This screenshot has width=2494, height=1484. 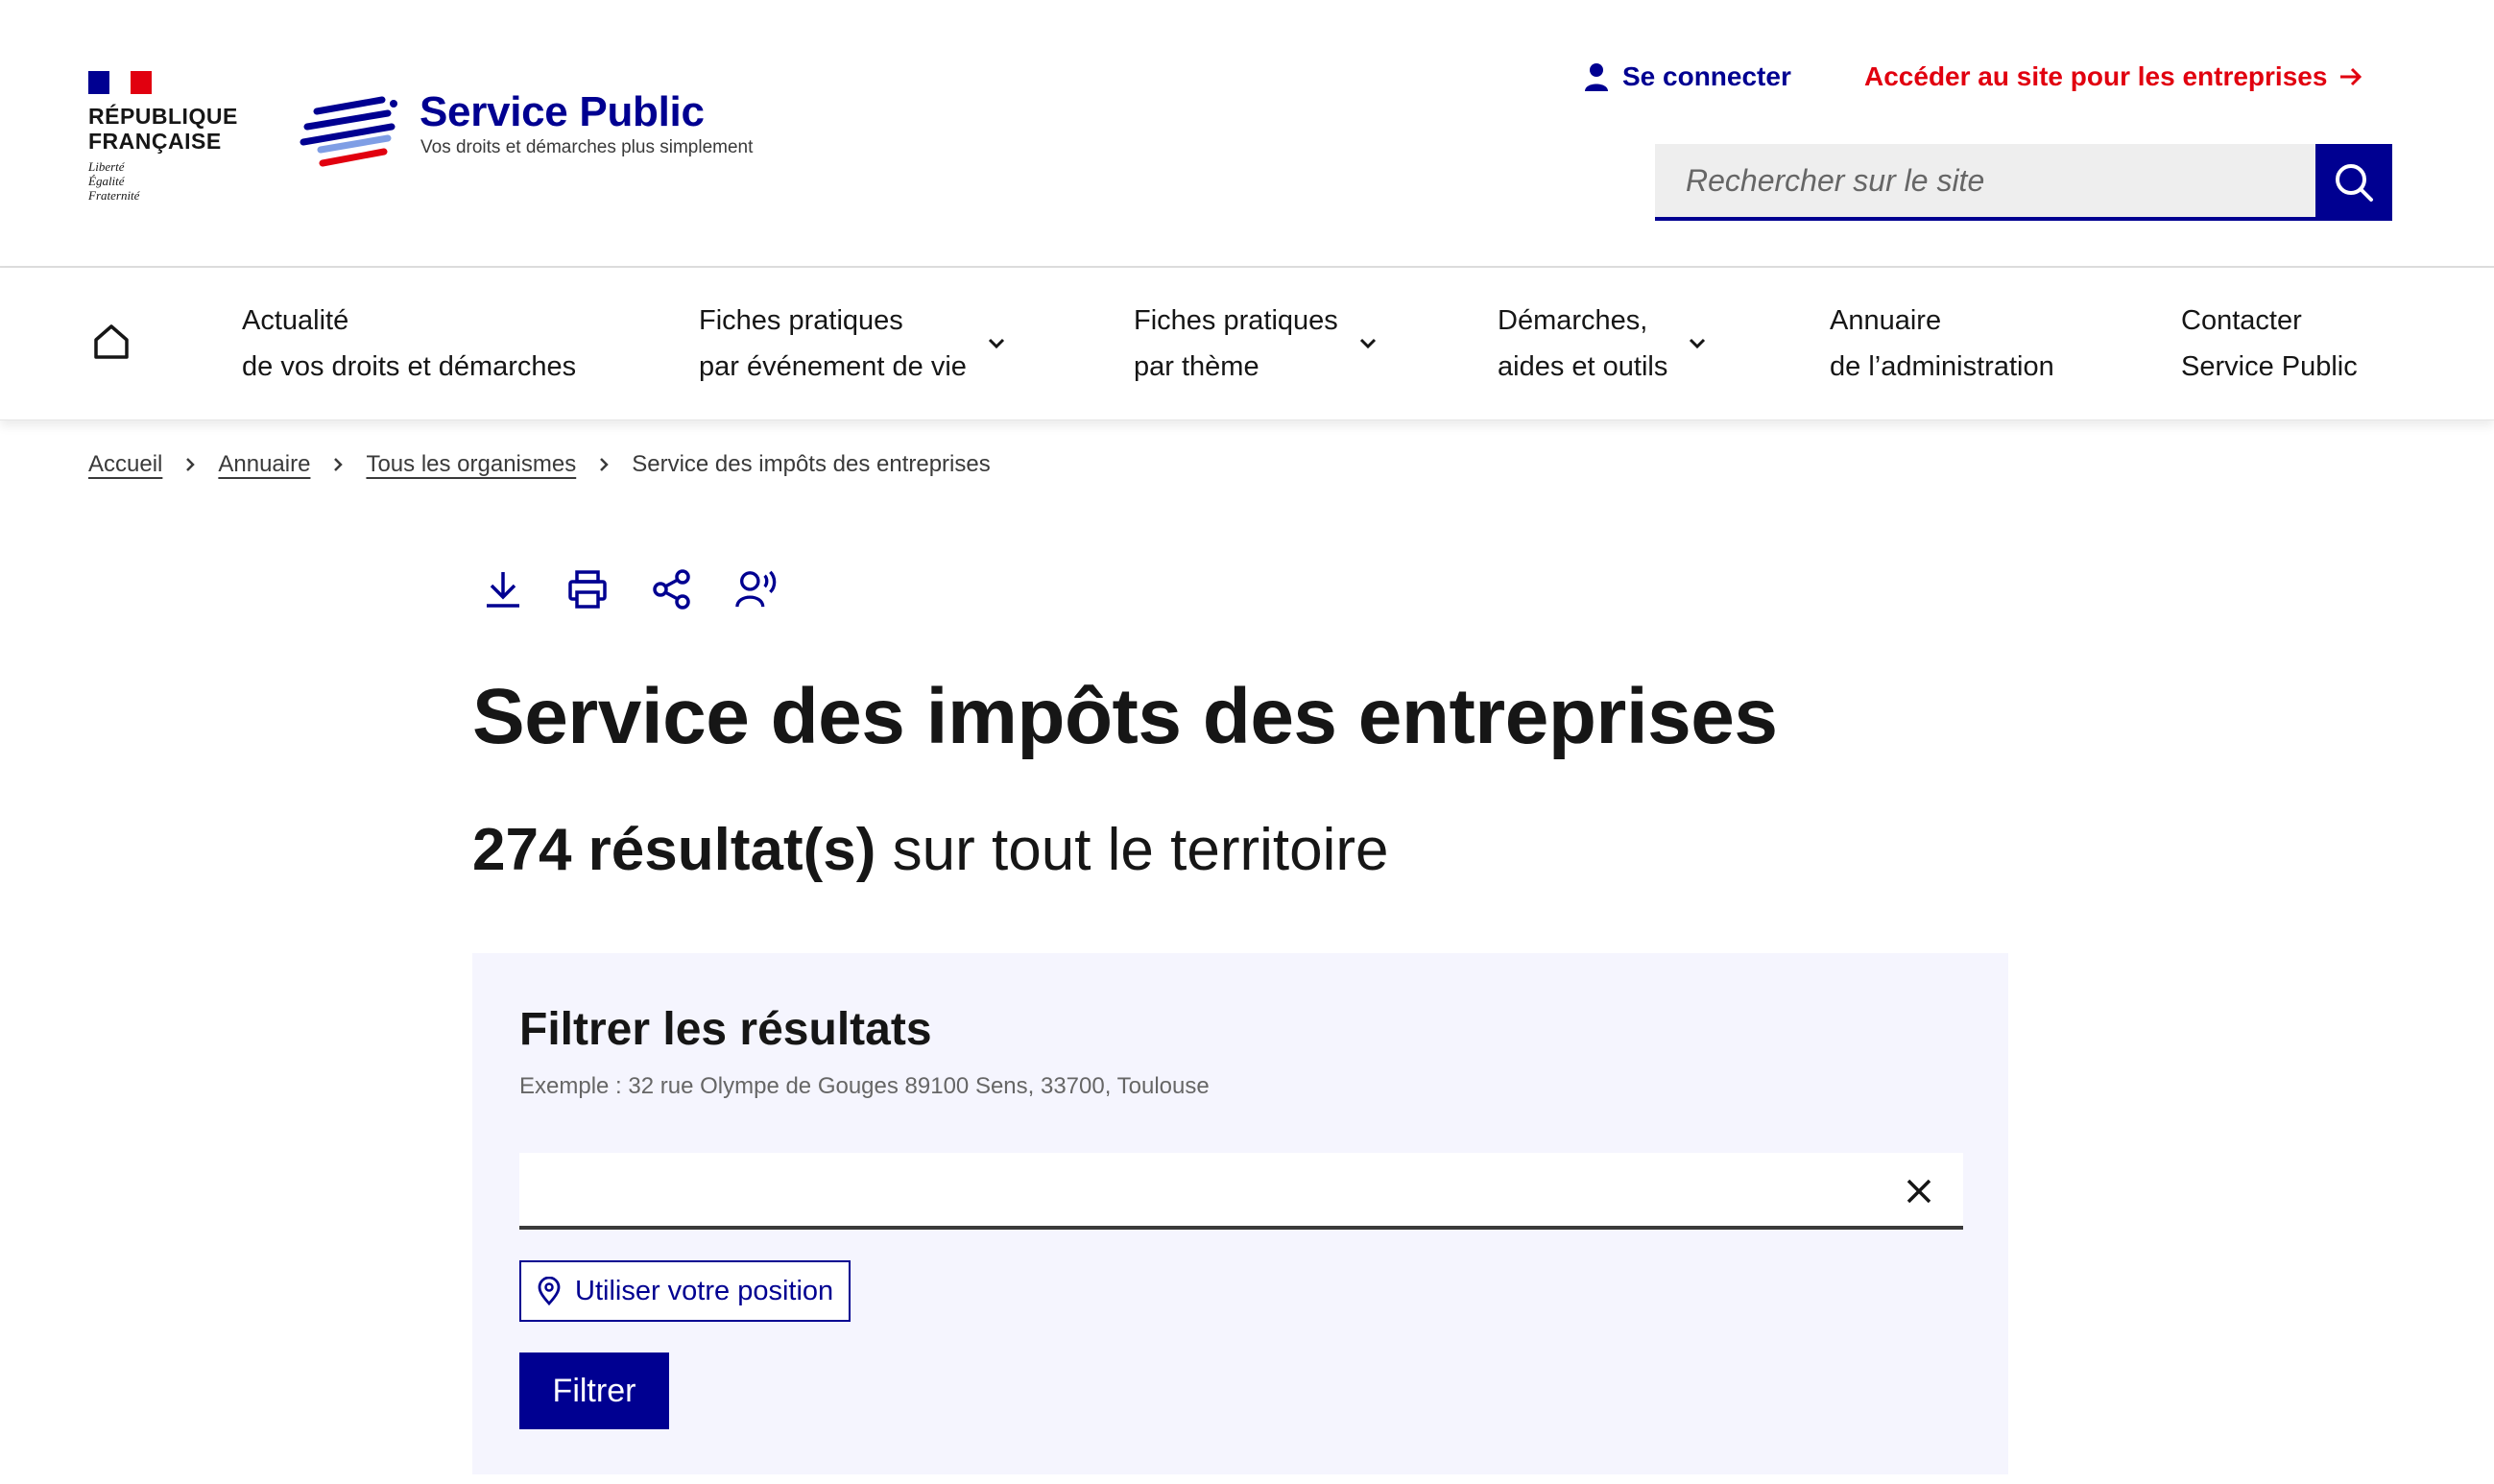 What do you see at coordinates (587, 147) in the screenshot?
I see `site-tagline: Vos droits et démarches plus simplement` at bounding box center [587, 147].